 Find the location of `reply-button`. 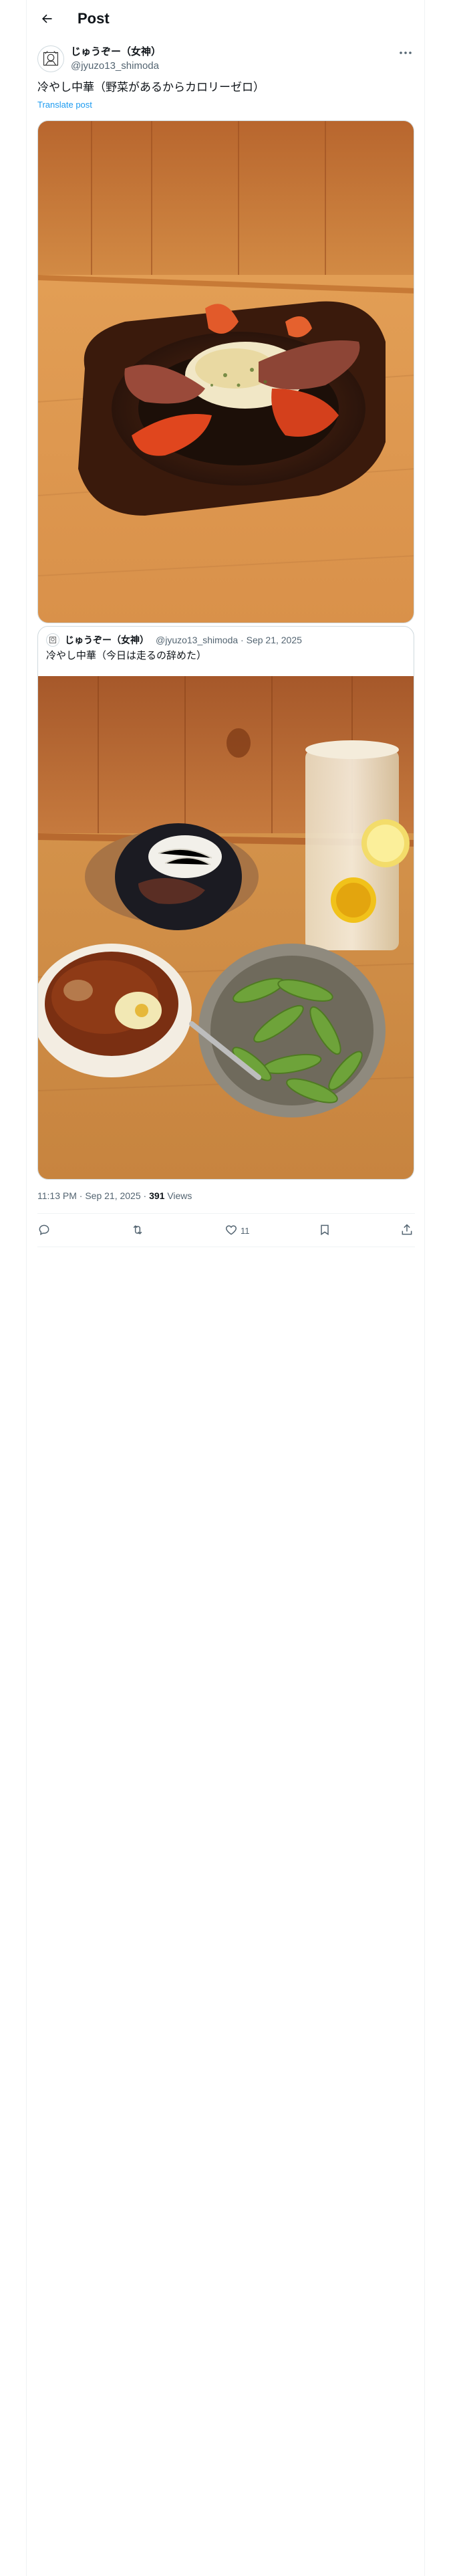

reply-button is located at coordinates (44, 1231).